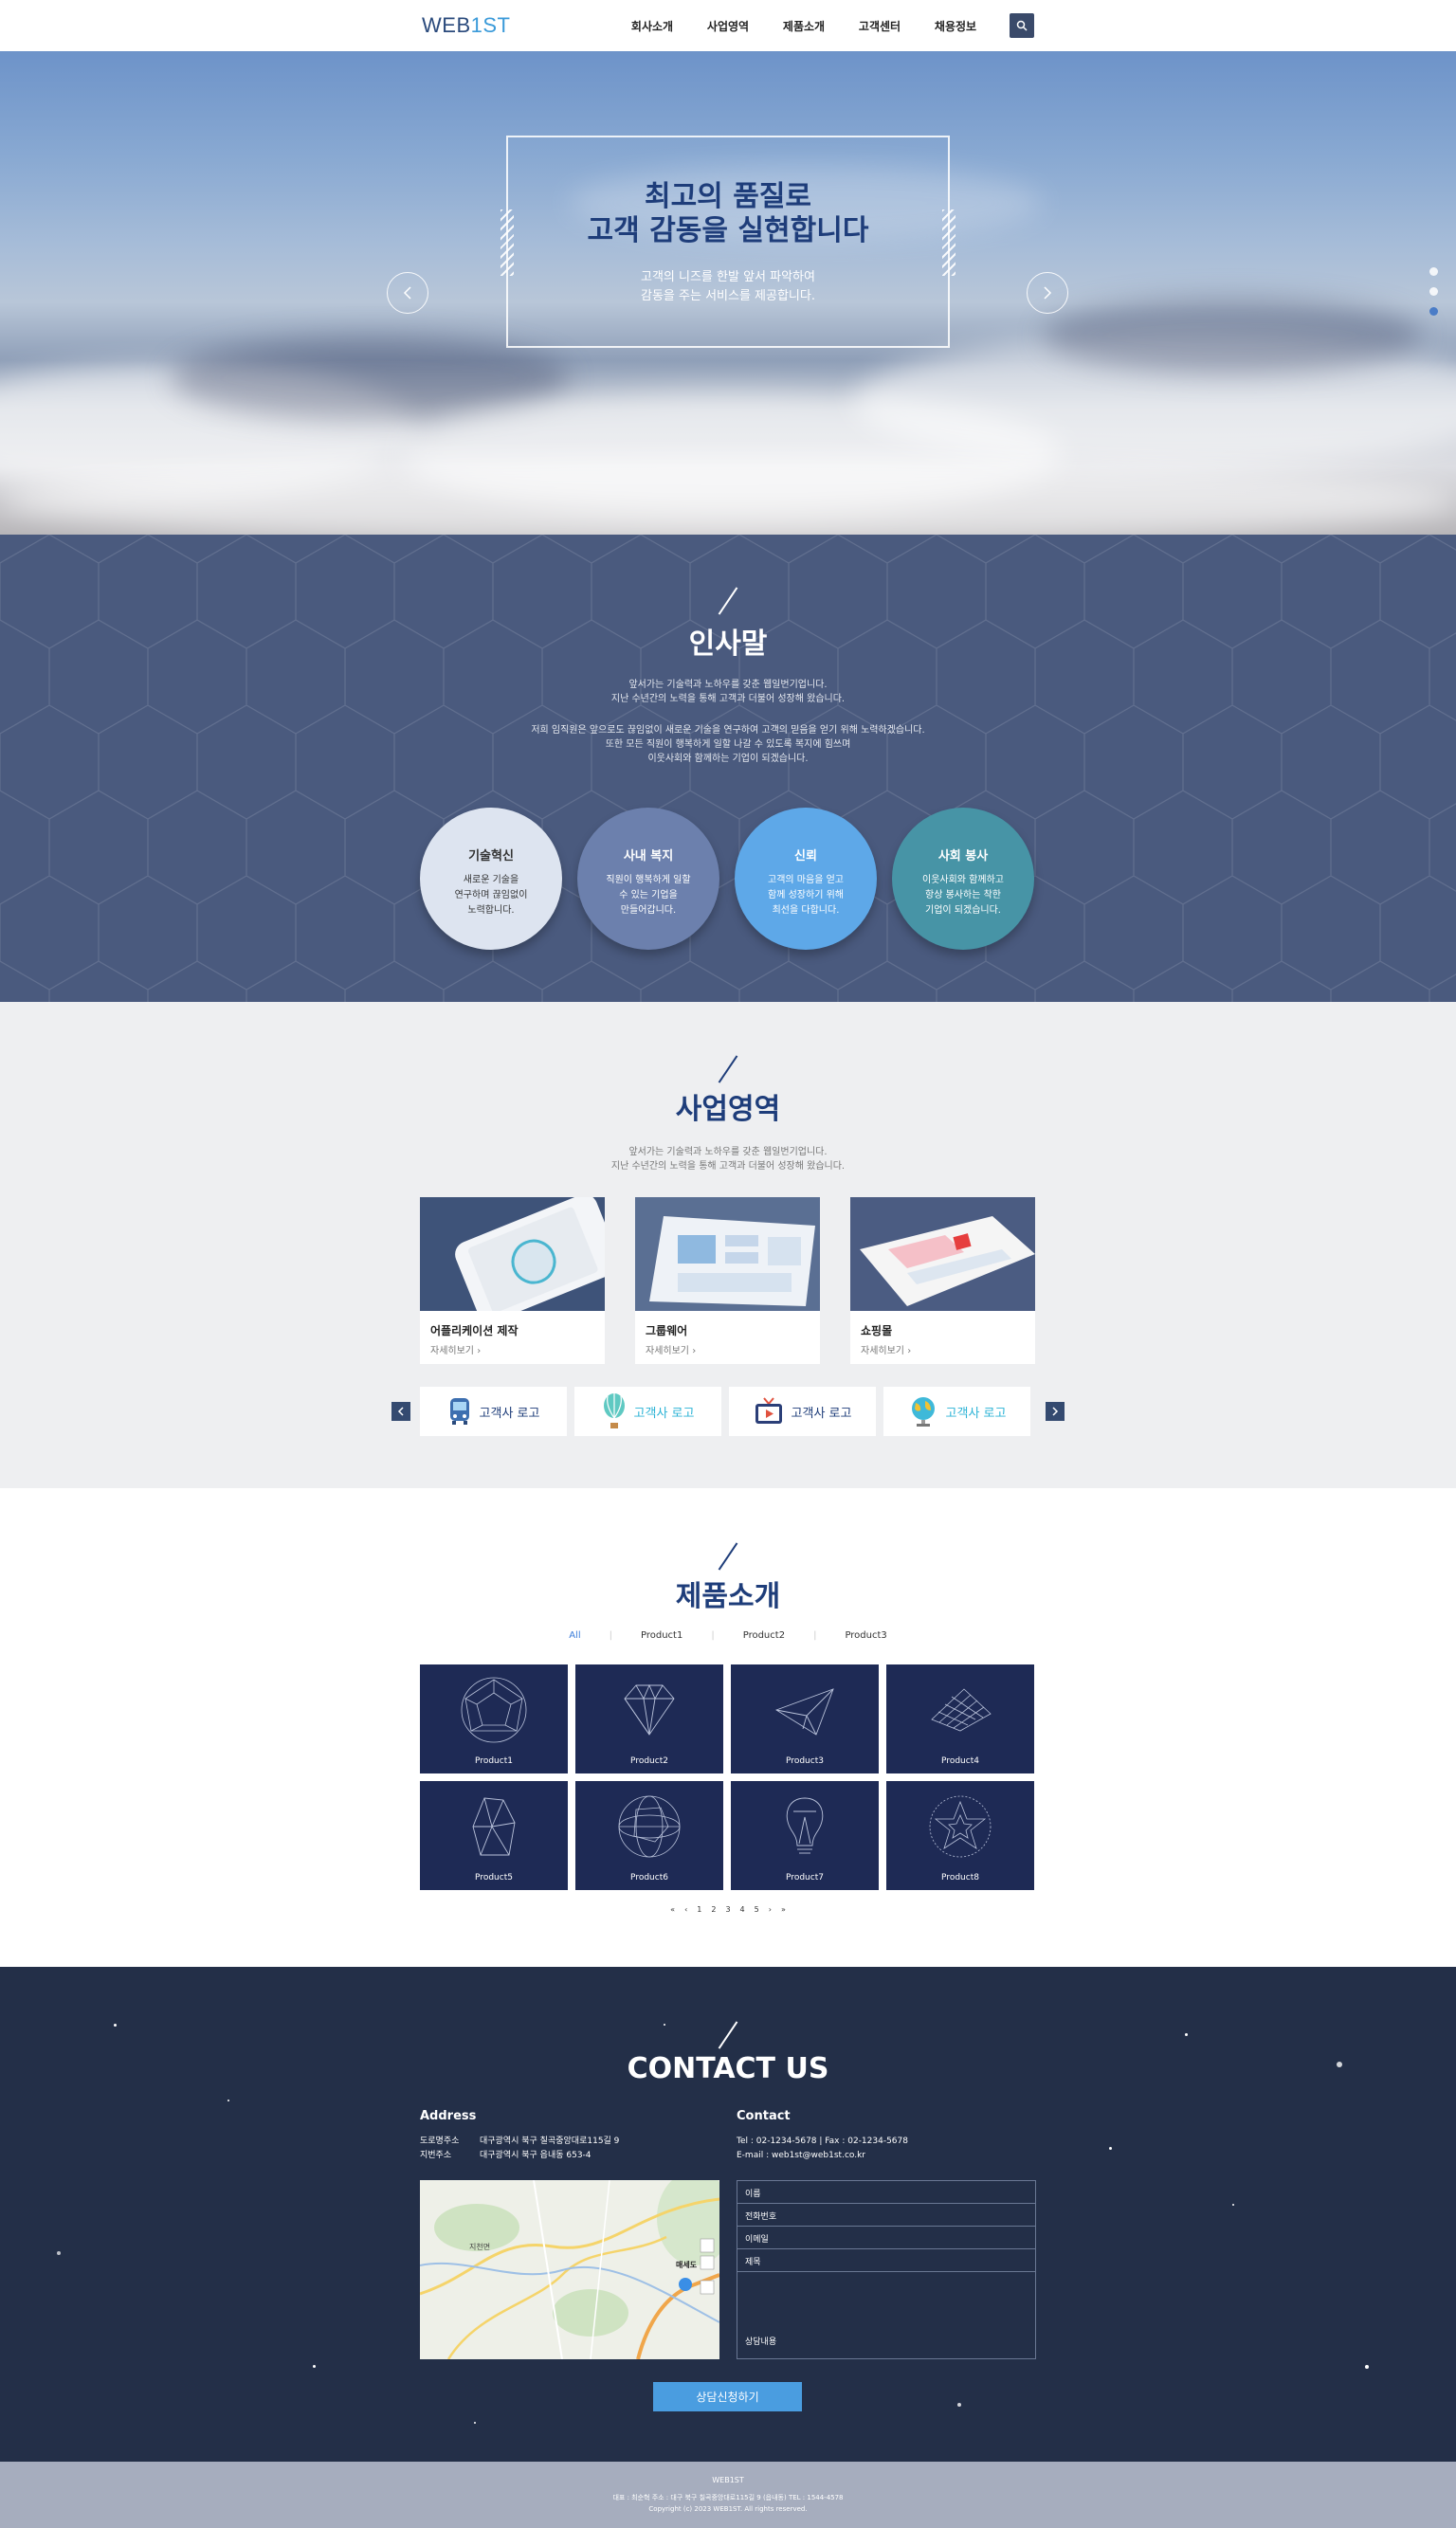 The width and height of the screenshot is (1456, 2528). Describe the element at coordinates (865, 1635) in the screenshot. I see `tab-product3: Product3` at that location.